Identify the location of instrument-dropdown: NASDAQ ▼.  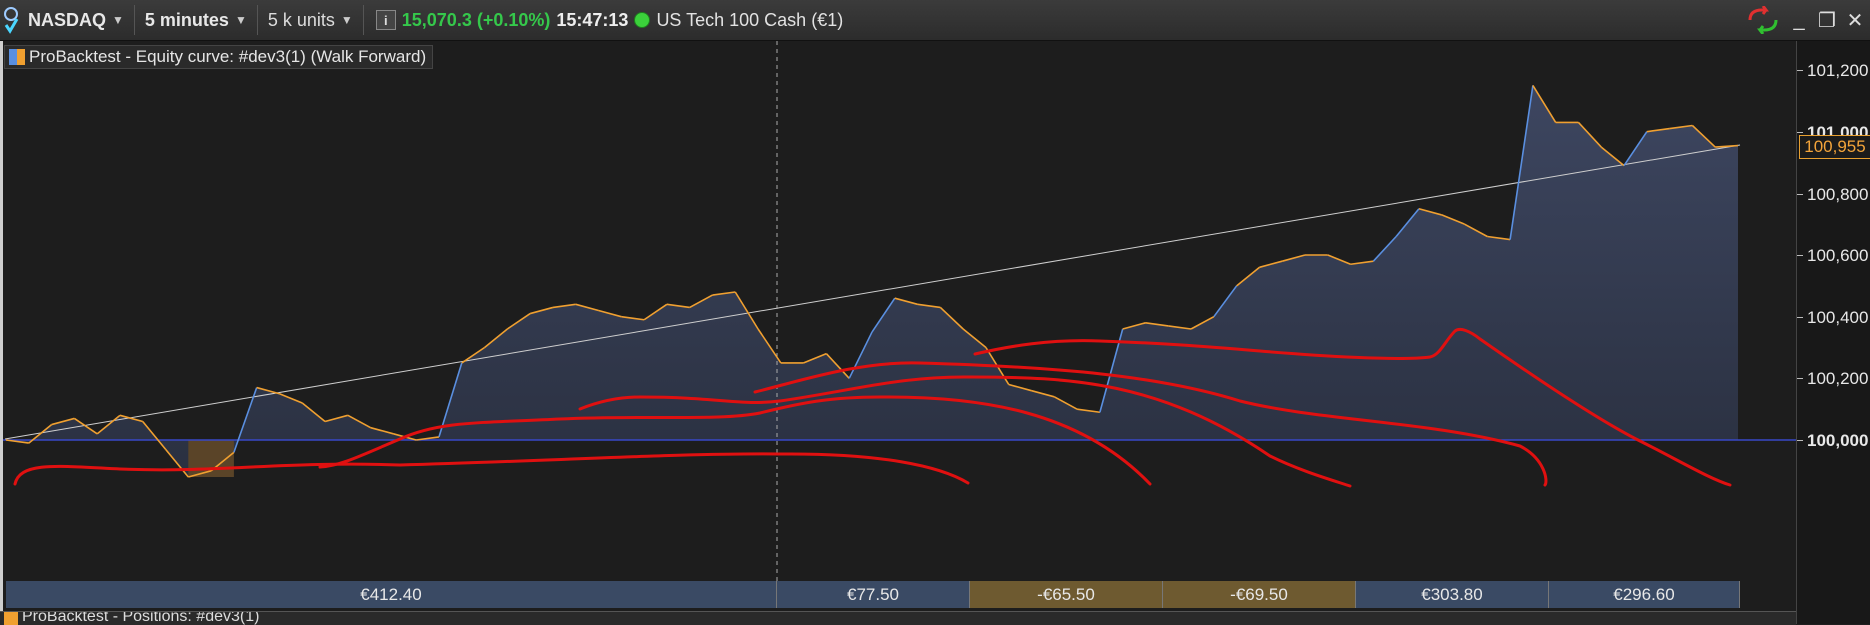
(76, 20).